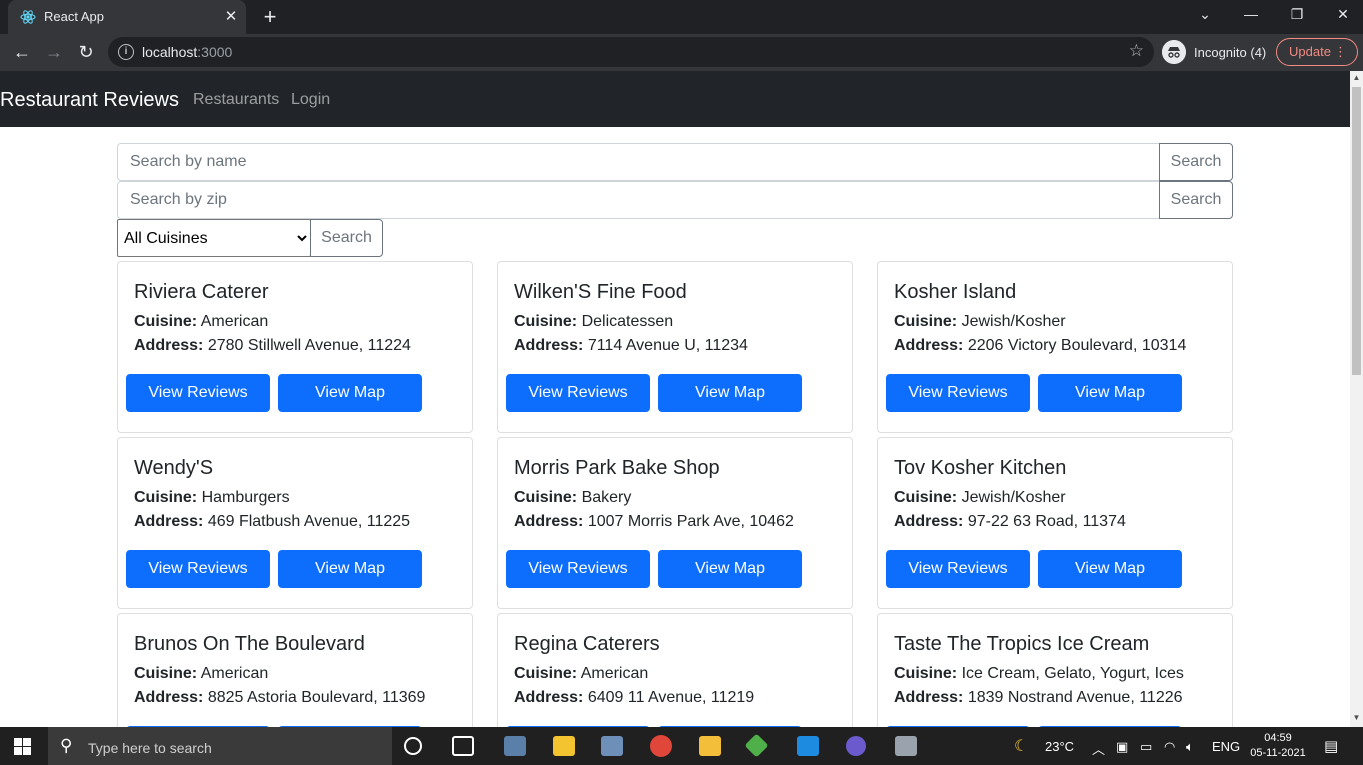 Image resolution: width=1363 pixels, height=765 pixels. I want to click on restaurant-address: Address: 2206 Victory Boulevard, 10314, so click(1040, 346).